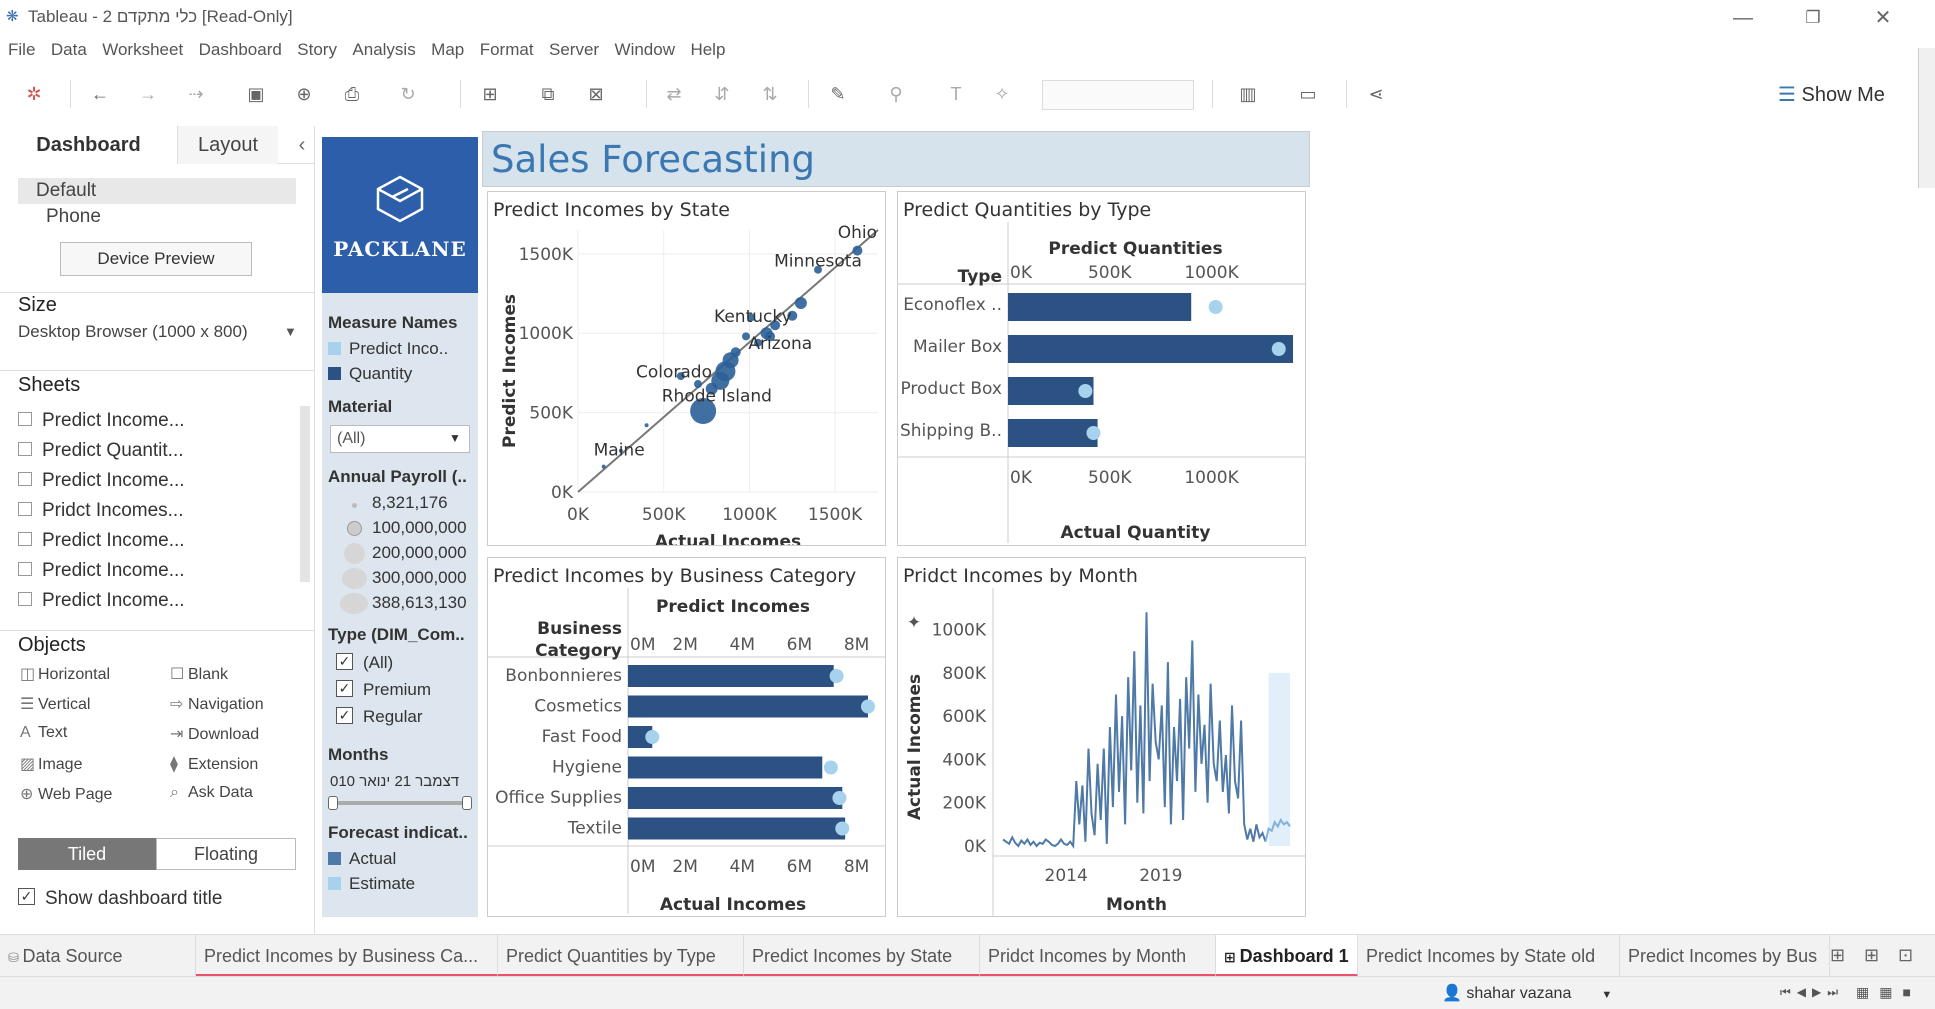 This screenshot has height=1009, width=1935. What do you see at coordinates (1905, 955) in the screenshot?
I see `new-story-icon: ⊡` at bounding box center [1905, 955].